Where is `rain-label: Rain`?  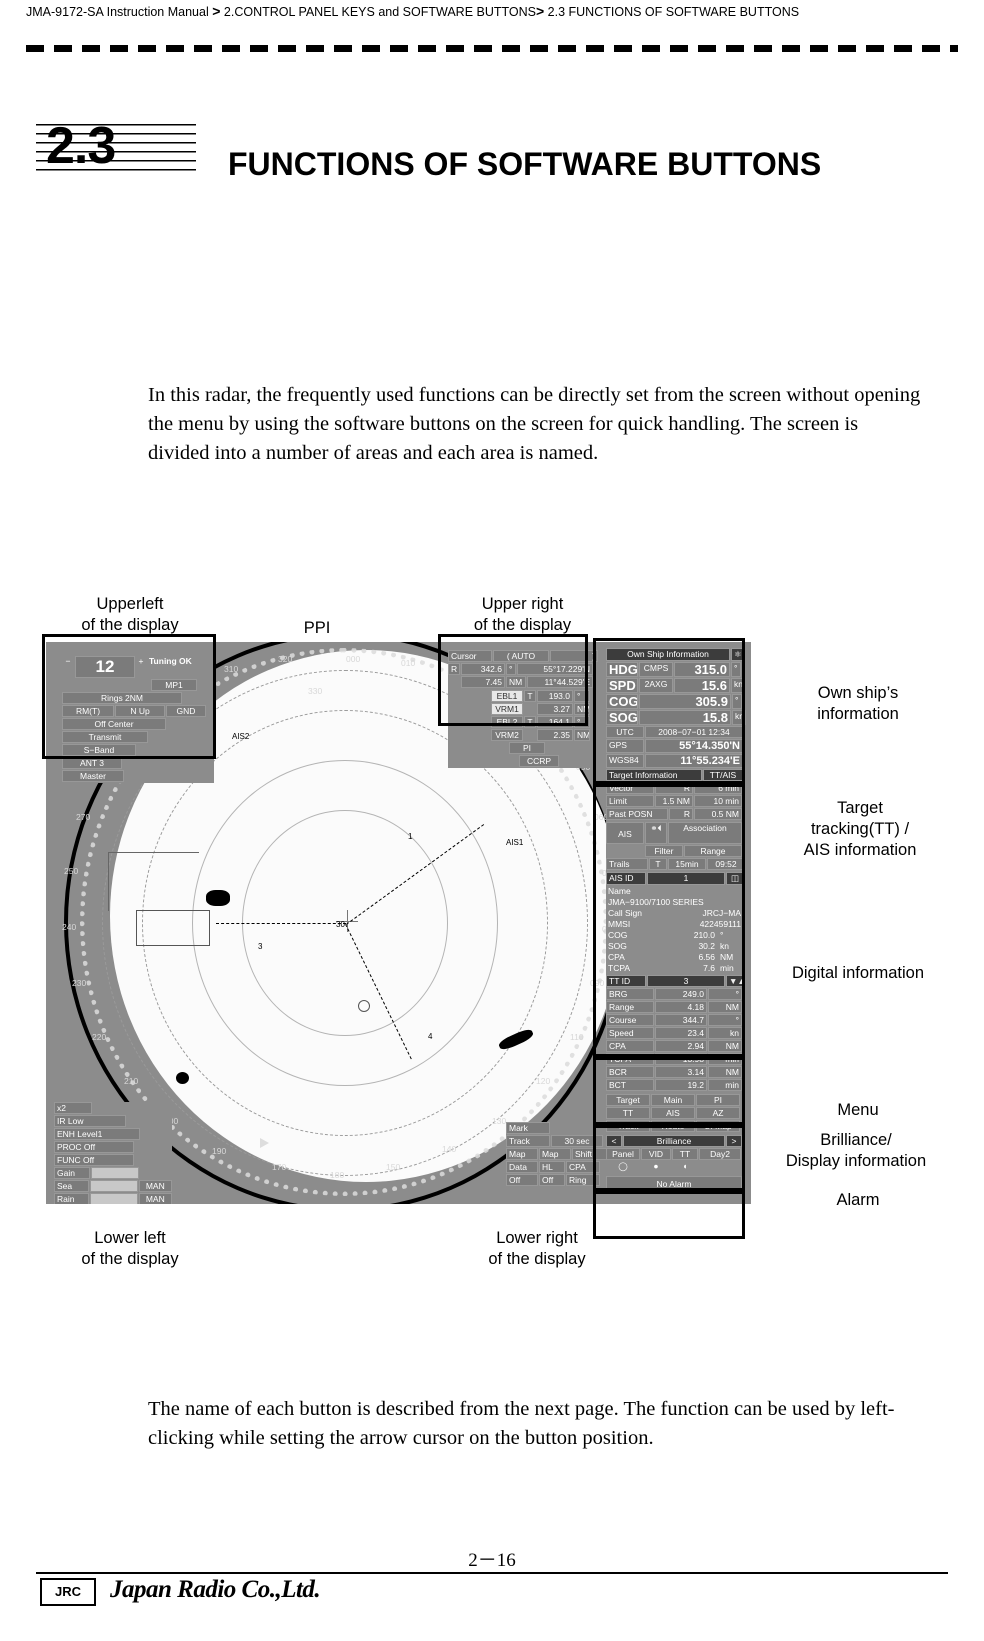
rain-label: Rain is located at coordinates (72, 1198).